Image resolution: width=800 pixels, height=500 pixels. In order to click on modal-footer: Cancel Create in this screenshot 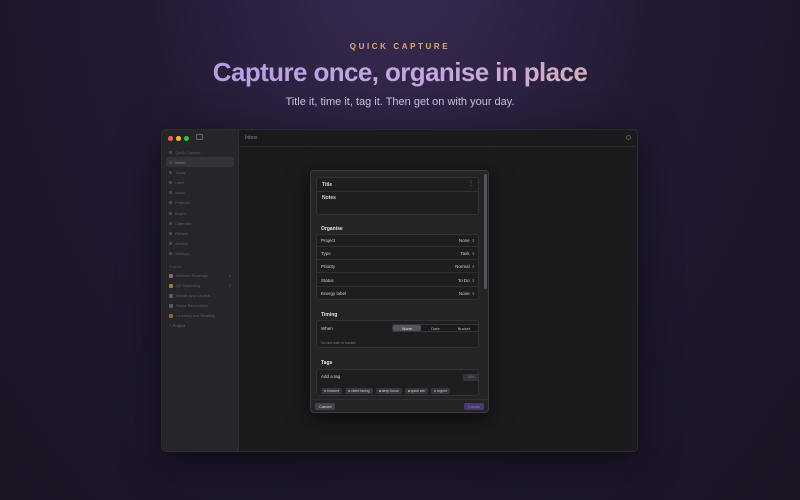, I will do `click(399, 405)`.